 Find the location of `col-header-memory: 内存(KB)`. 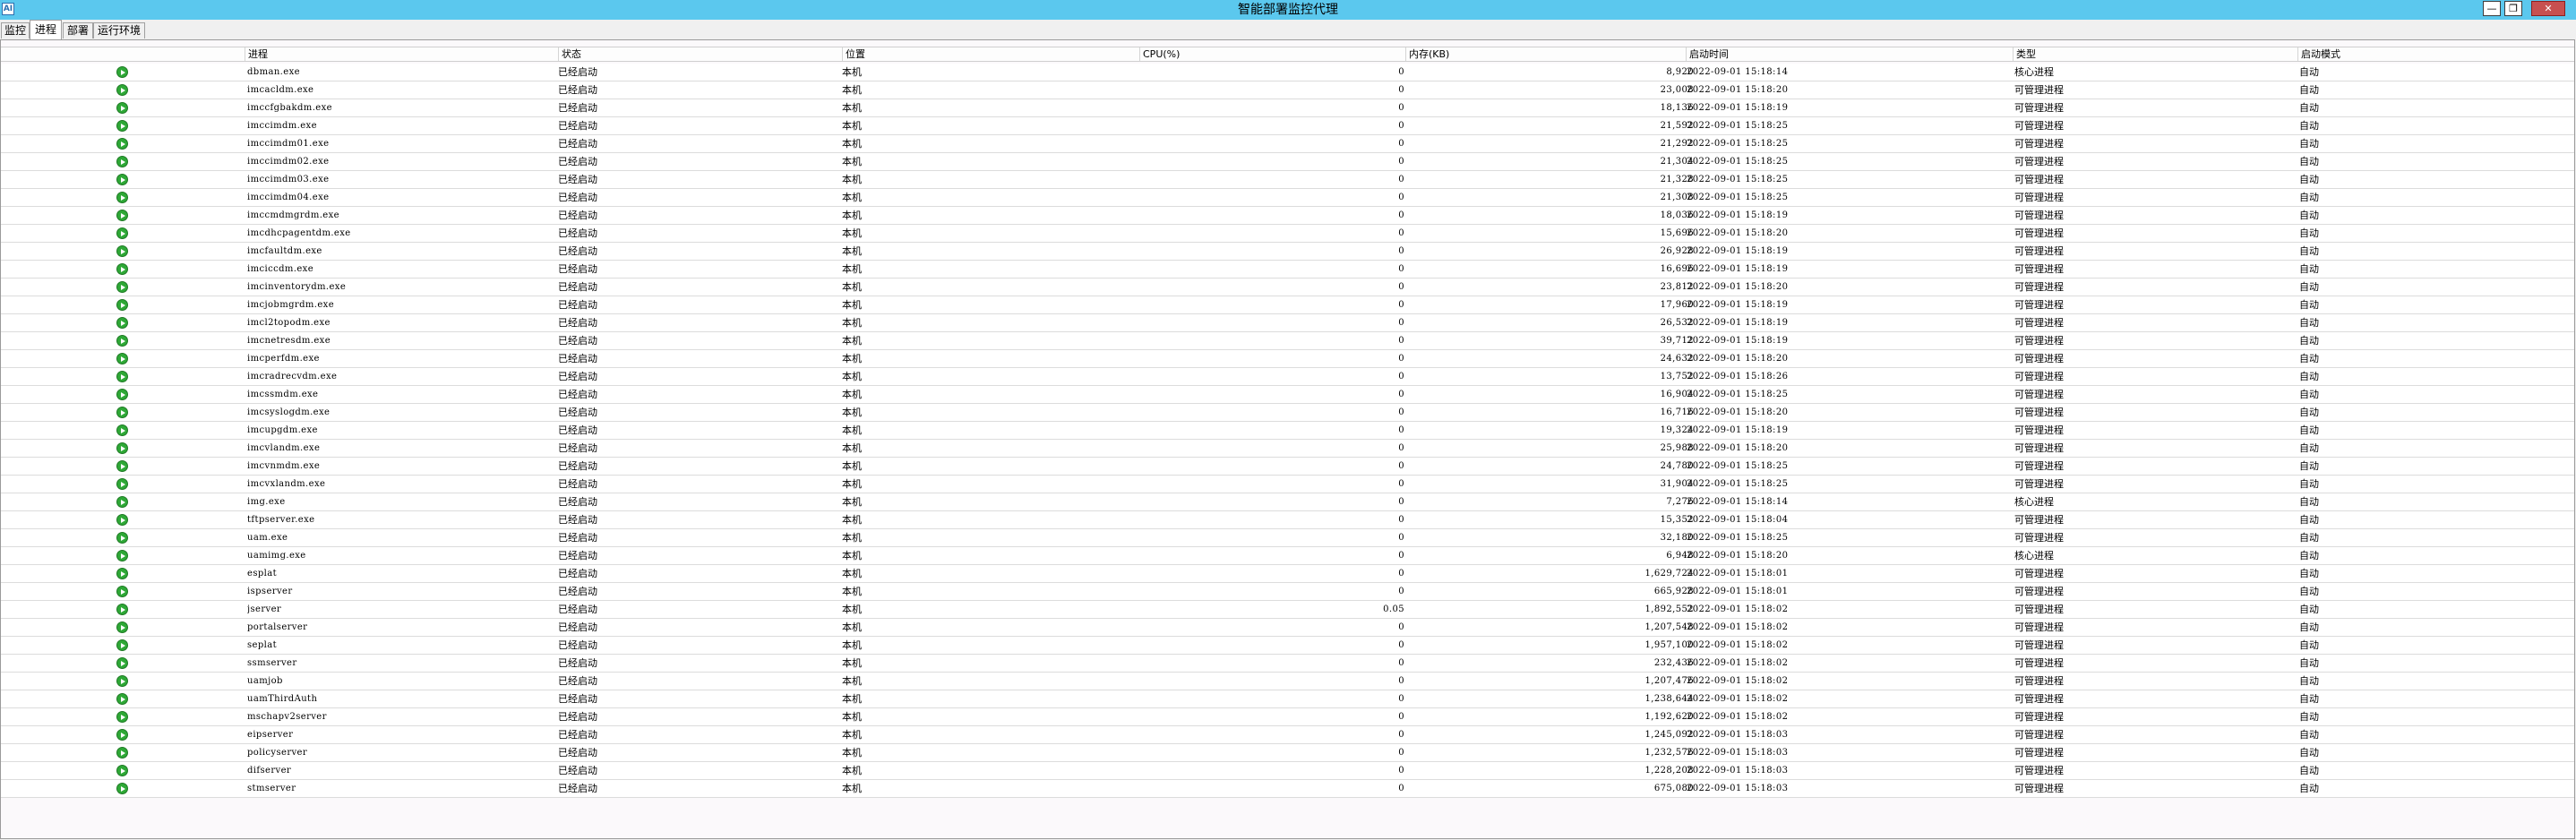

col-header-memory: 内存(KB) is located at coordinates (1545, 54).